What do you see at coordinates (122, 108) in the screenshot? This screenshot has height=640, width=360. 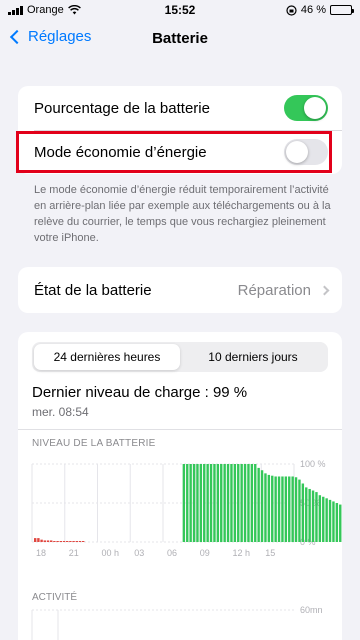 I see `battery-percentage-label: Pourcentage de la batterie` at bounding box center [122, 108].